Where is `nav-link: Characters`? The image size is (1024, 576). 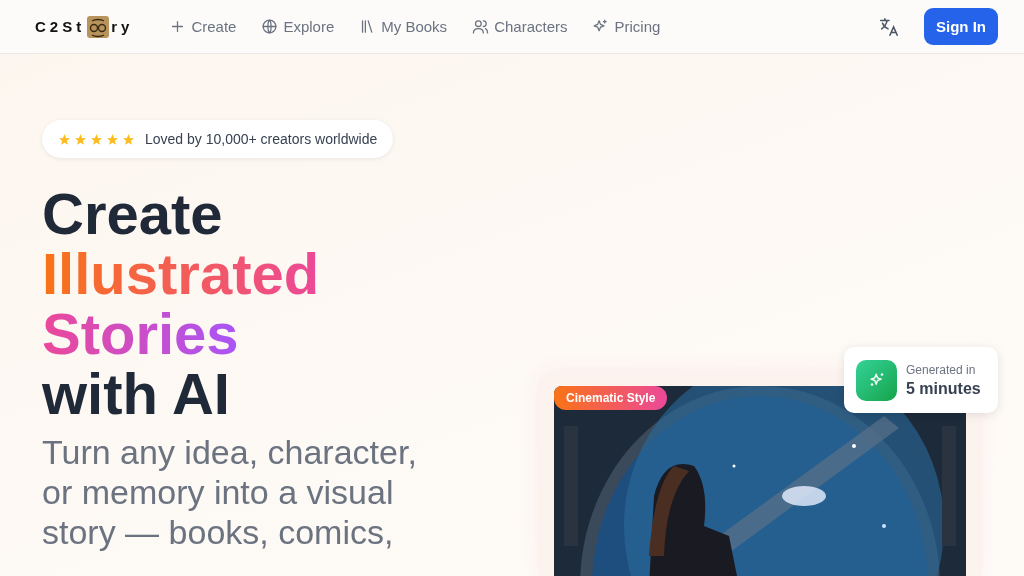 nav-link: Characters is located at coordinates (520, 26).